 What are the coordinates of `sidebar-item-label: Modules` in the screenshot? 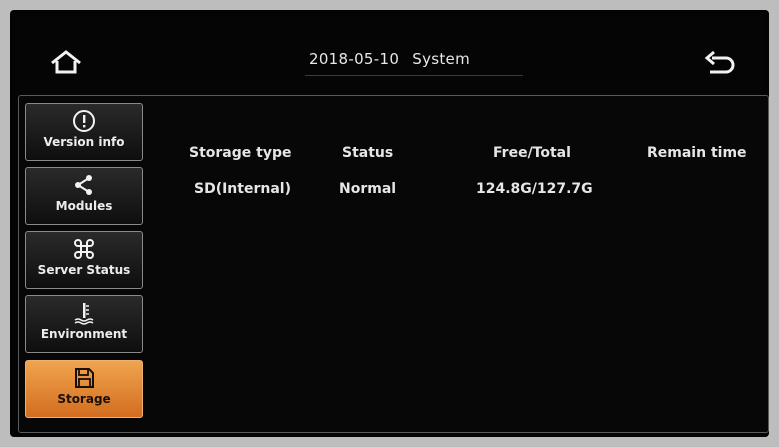 It's located at (84, 206).